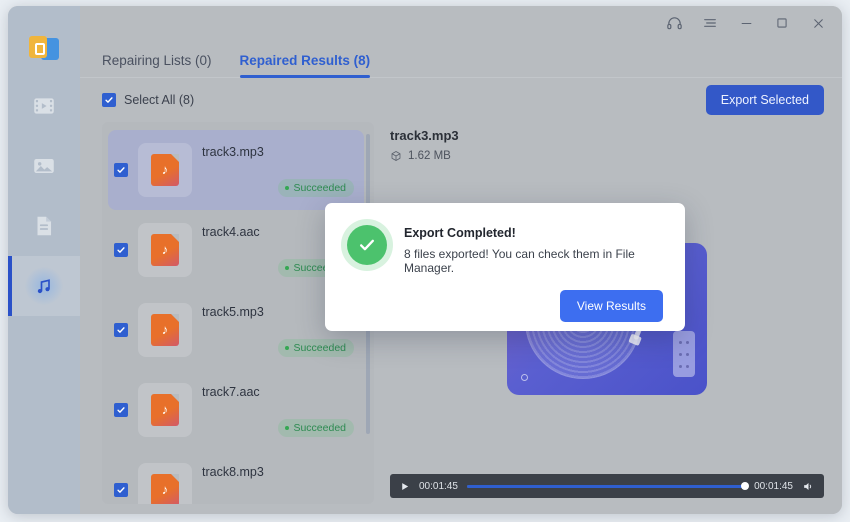 The width and height of the screenshot is (850, 522). I want to click on checkmark-icon, so click(367, 245).